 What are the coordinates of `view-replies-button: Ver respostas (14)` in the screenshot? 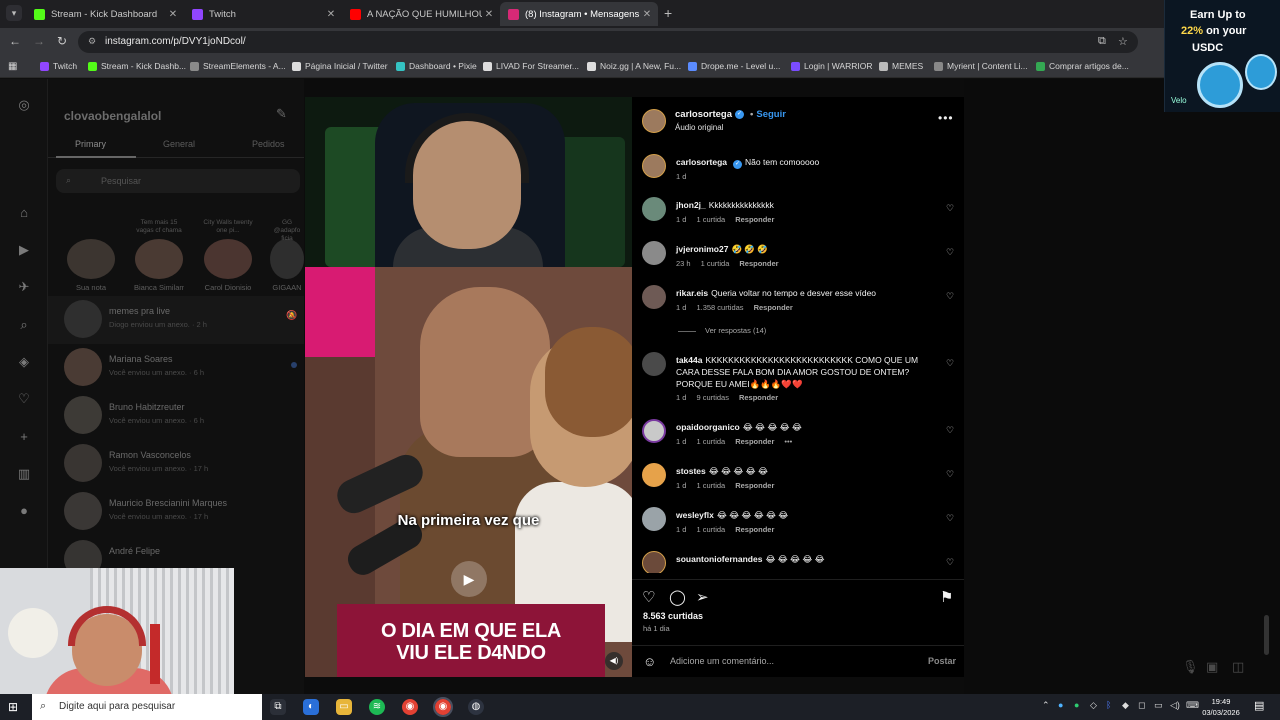 It's located at (722, 330).